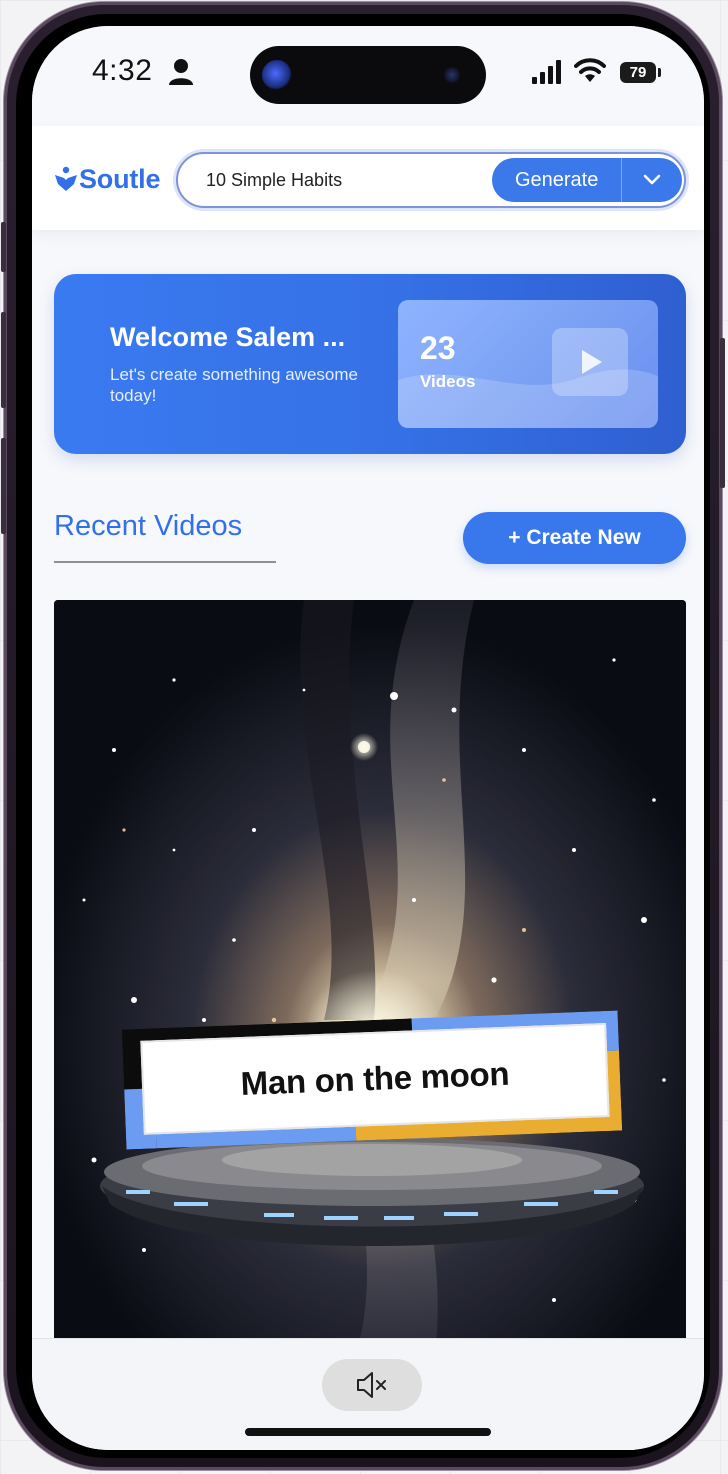 The image size is (728, 1474). What do you see at coordinates (3, 486) in the screenshot?
I see `volume-down-button` at bounding box center [3, 486].